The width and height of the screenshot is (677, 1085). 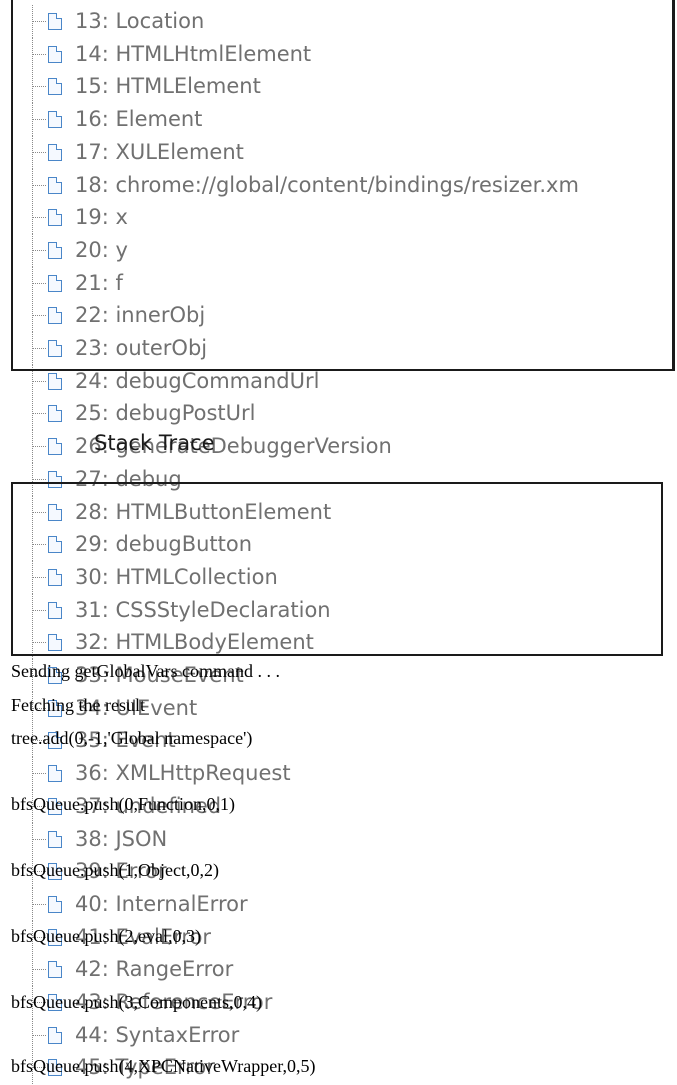 What do you see at coordinates (157, 1034) in the screenshot?
I see `tree-node-label: 44: SyntaxError` at bounding box center [157, 1034].